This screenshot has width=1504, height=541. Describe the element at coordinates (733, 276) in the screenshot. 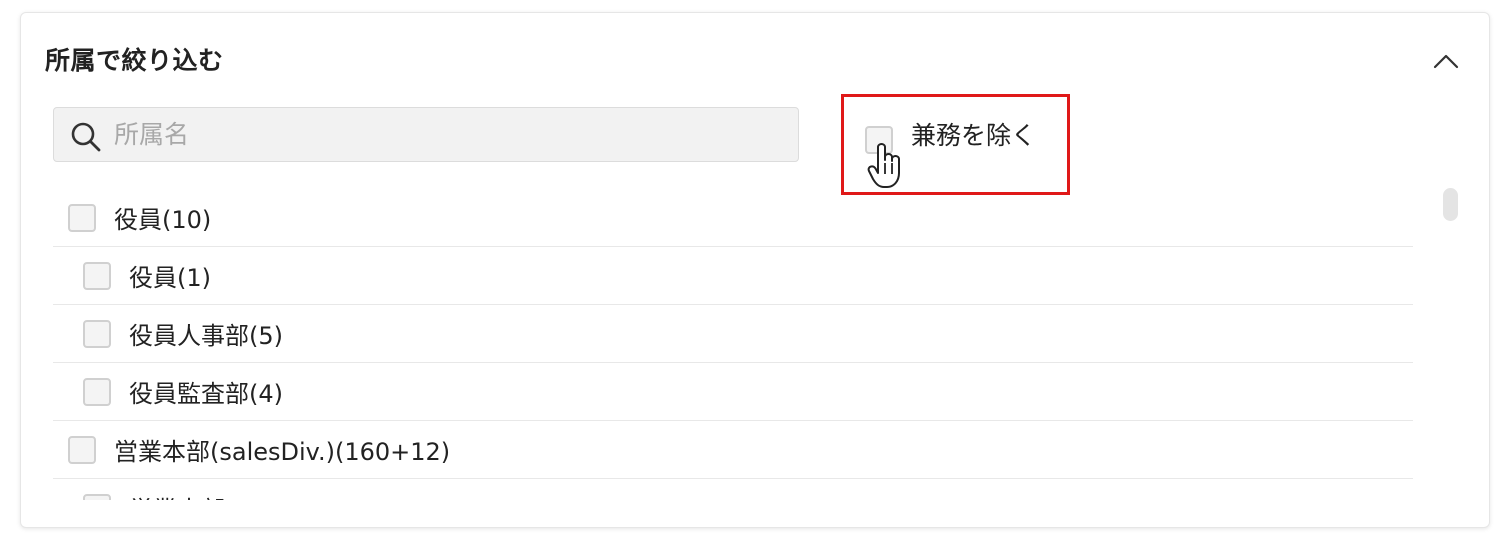

I see `list-item: 役員(1)` at that location.